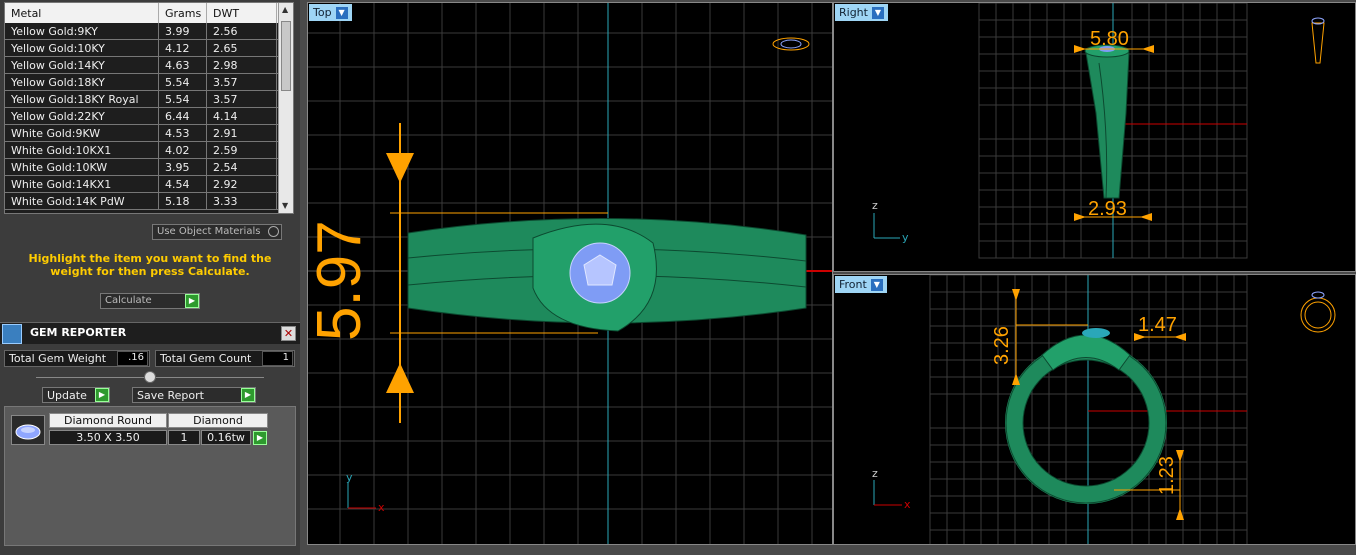  What do you see at coordinates (150, 377) in the screenshot?
I see `slider-handle` at bounding box center [150, 377].